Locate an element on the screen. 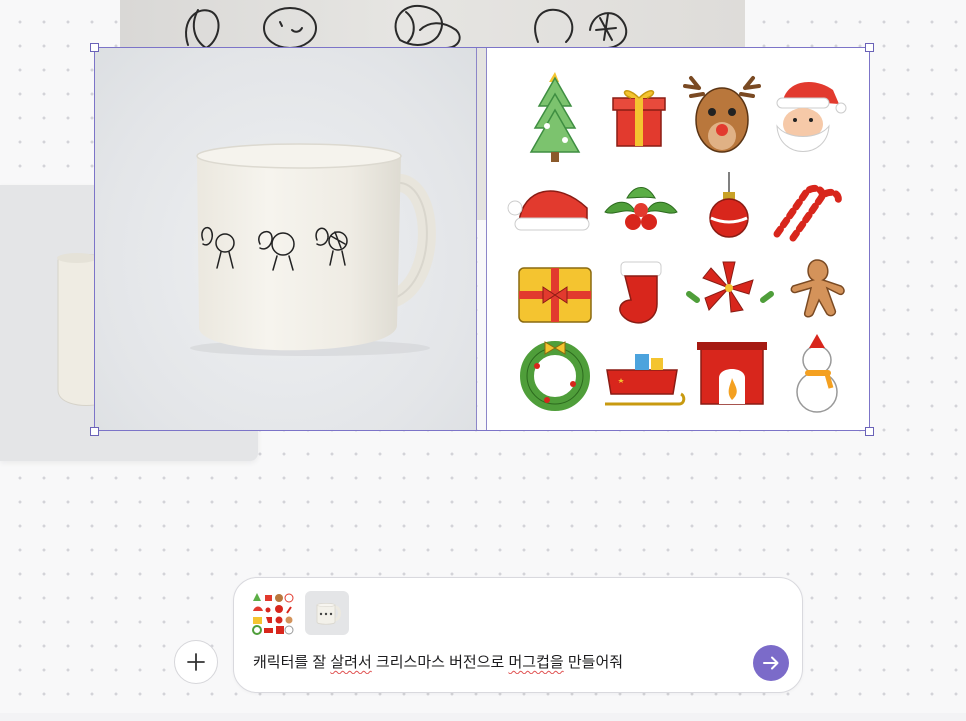 The height and width of the screenshot is (721, 966). mug-illustration is located at coordinates (313, 249).